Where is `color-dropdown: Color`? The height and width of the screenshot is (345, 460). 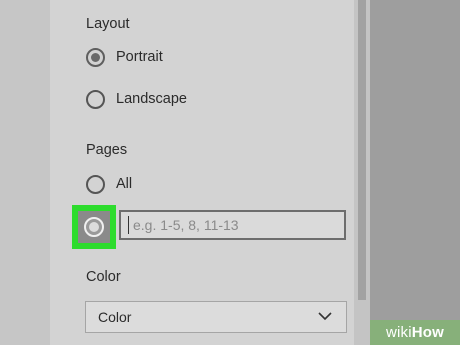
color-dropdown: Color is located at coordinates (216, 317).